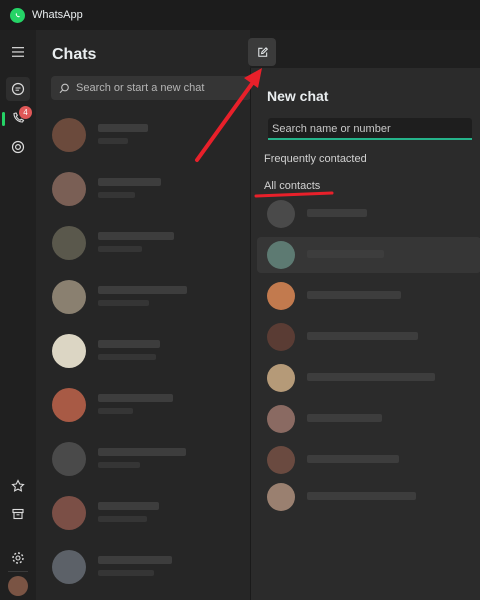  What do you see at coordinates (315, 159) in the screenshot?
I see `frequently-contacted-label: Frequently contacted` at bounding box center [315, 159].